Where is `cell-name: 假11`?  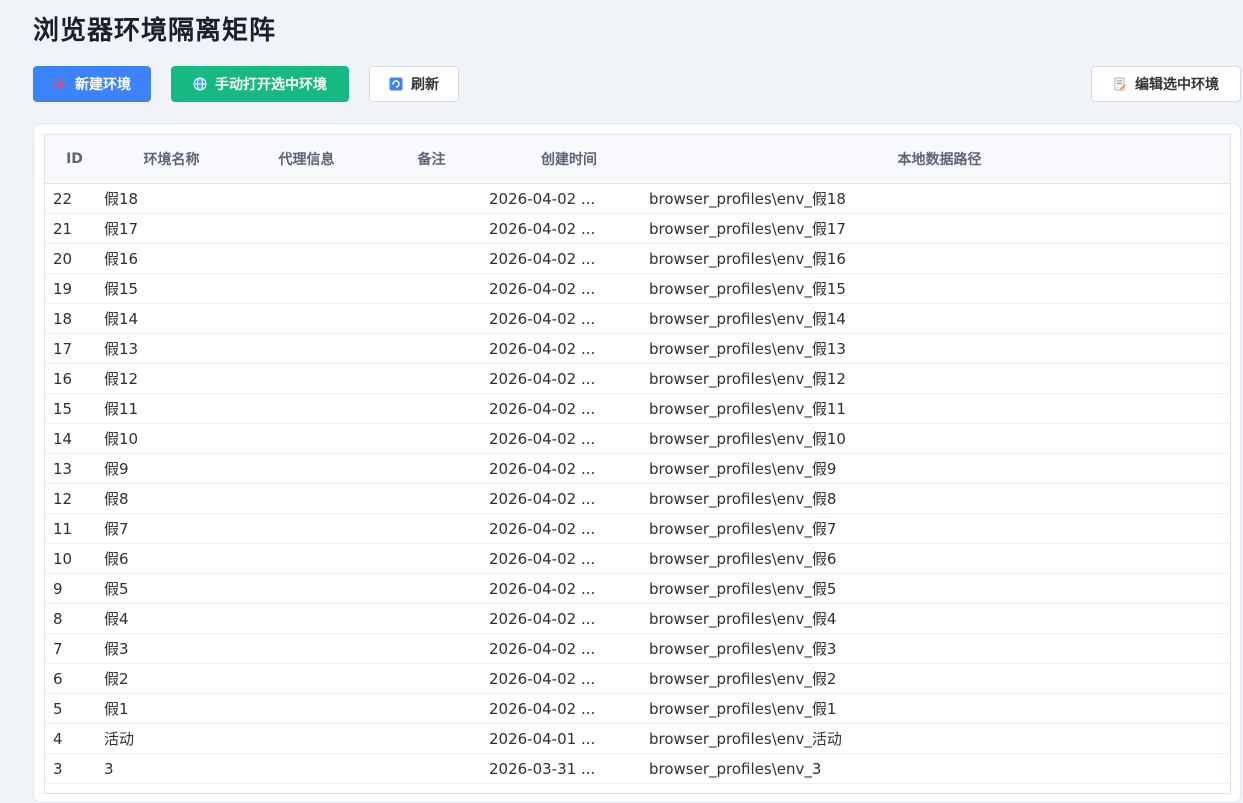 cell-name: 假11 is located at coordinates (121, 409).